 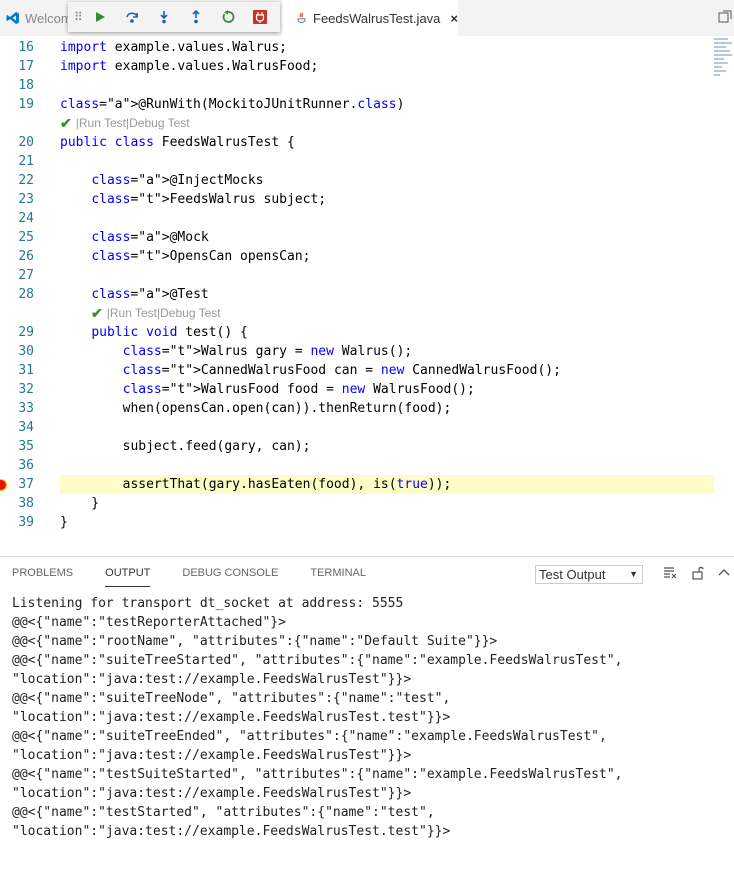 What do you see at coordinates (26, 47) in the screenshot?
I see `line-number: 16` at bounding box center [26, 47].